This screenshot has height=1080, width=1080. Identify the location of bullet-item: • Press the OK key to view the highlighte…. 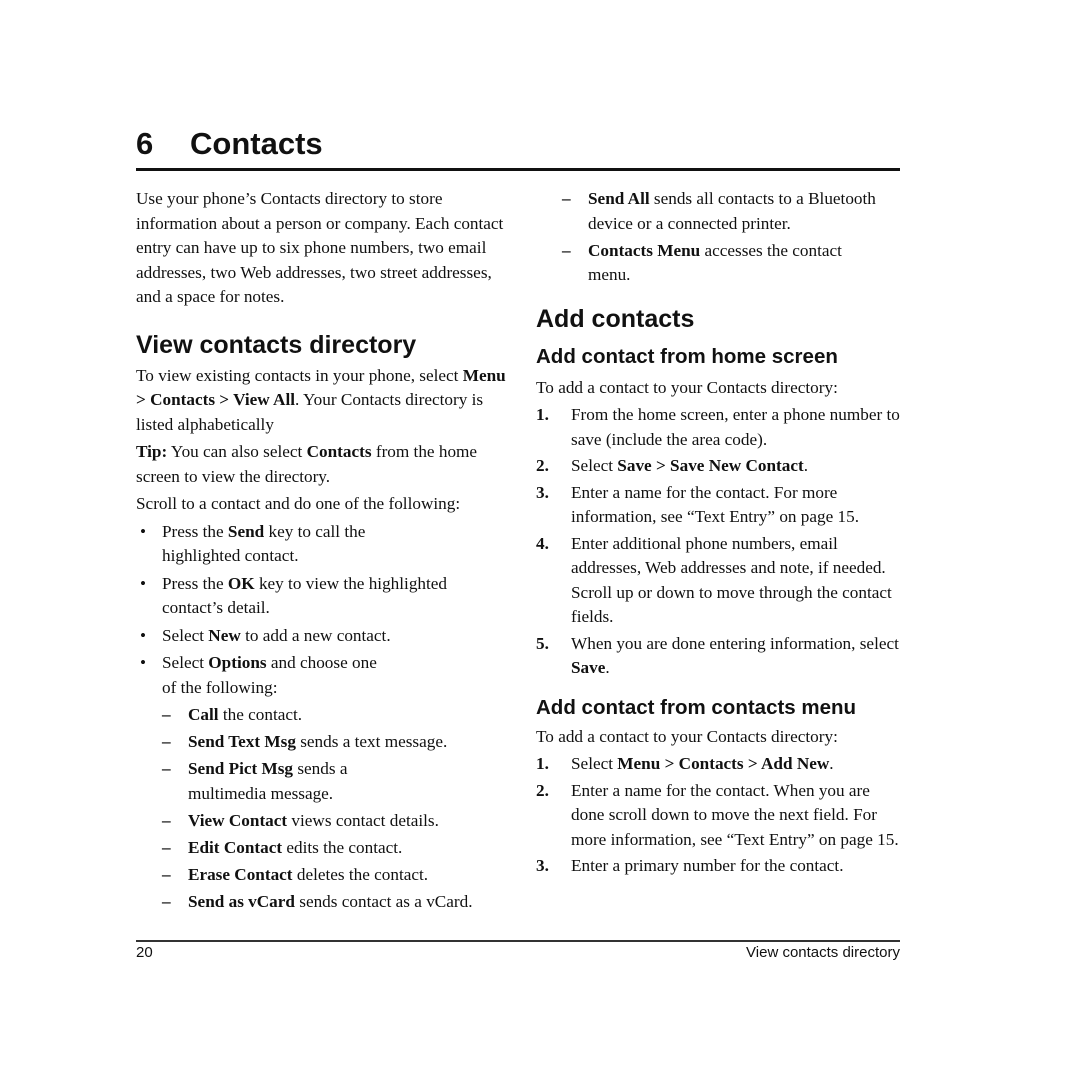
(321, 596).